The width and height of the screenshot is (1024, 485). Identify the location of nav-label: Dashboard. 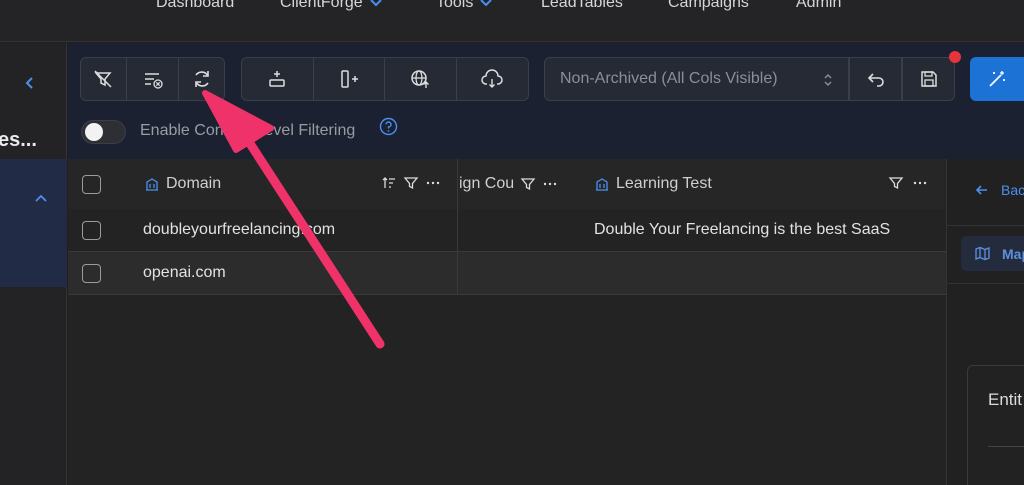
(195, 5).